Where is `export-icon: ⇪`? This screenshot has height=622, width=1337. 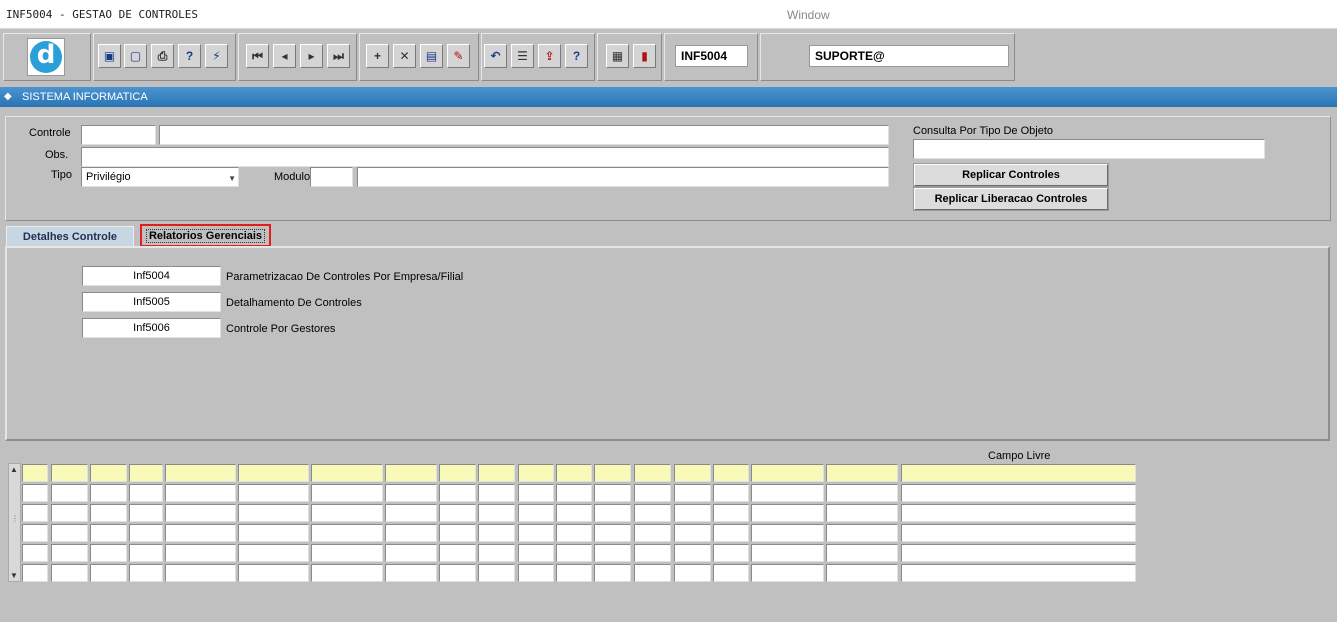 export-icon: ⇪ is located at coordinates (549, 56).